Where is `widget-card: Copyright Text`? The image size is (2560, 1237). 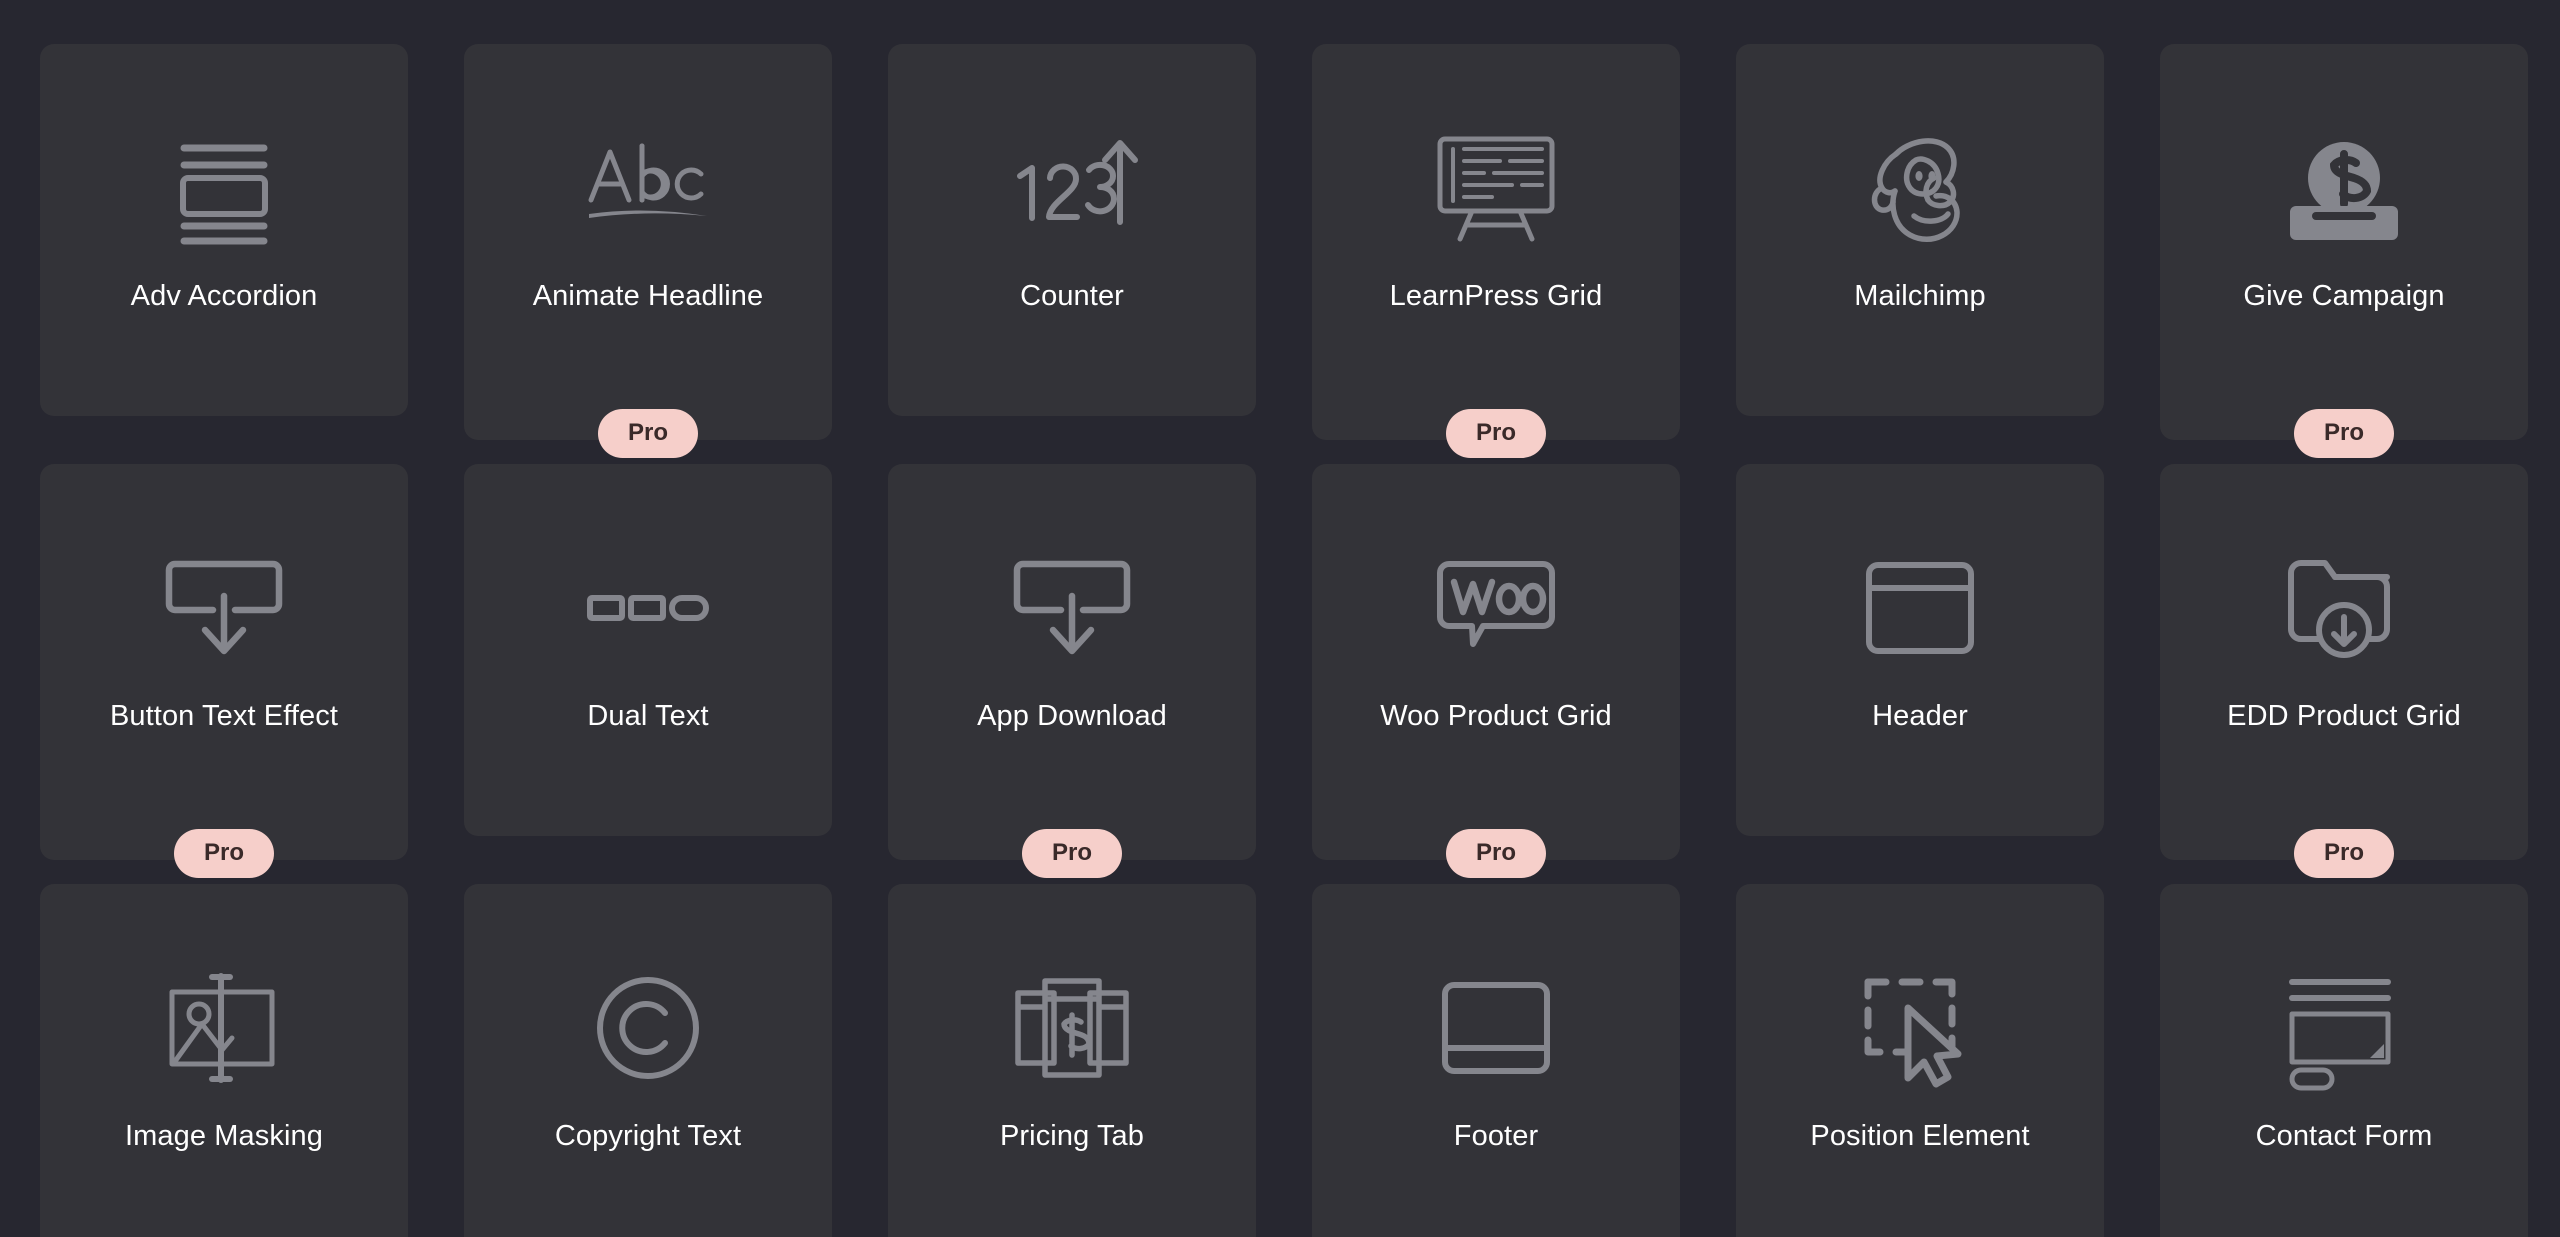
widget-card: Copyright Text is located at coordinates (648, 1060).